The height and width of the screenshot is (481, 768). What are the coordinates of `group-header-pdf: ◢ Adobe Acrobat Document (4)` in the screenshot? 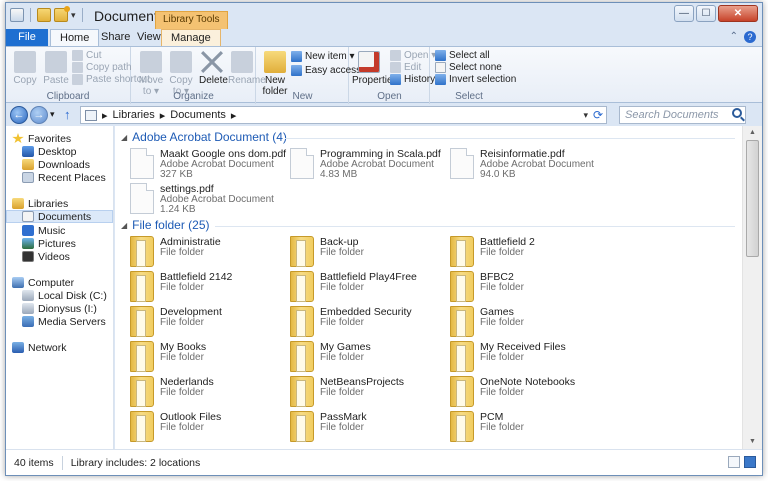 It's located at (204, 137).